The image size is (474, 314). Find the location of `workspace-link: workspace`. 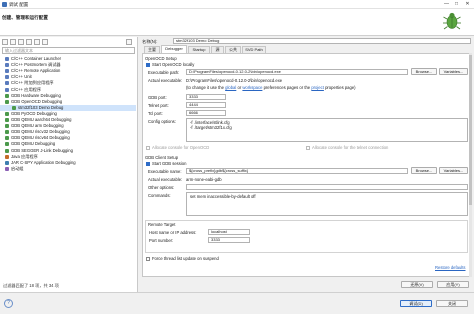

workspace-link: workspace is located at coordinates (252, 87).